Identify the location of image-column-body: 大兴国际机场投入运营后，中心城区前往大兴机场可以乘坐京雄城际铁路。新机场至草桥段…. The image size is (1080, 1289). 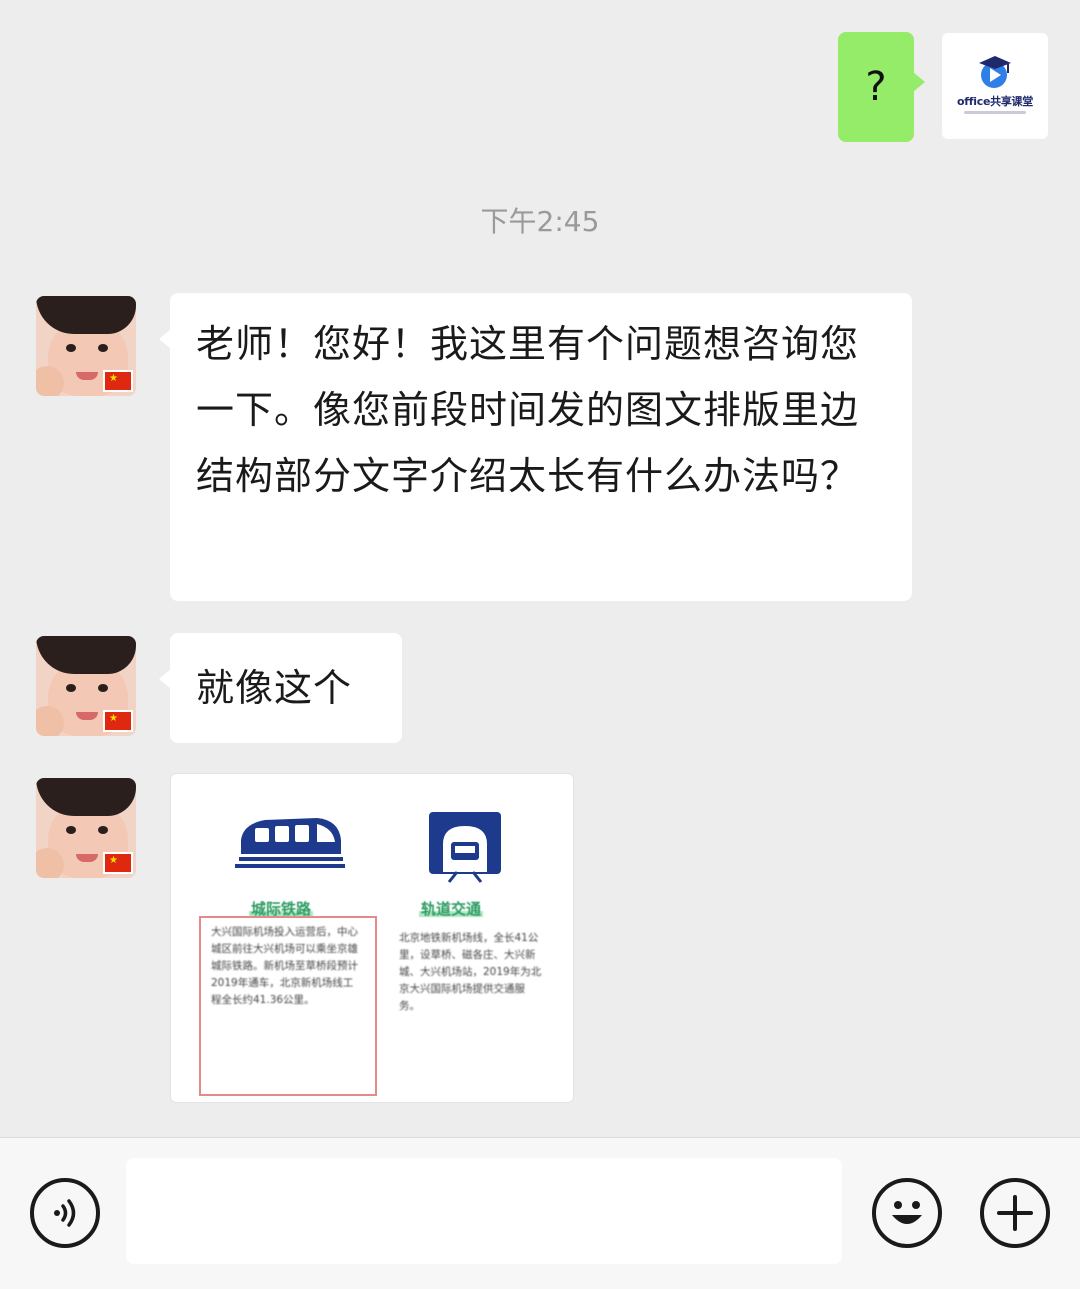
(284, 966).